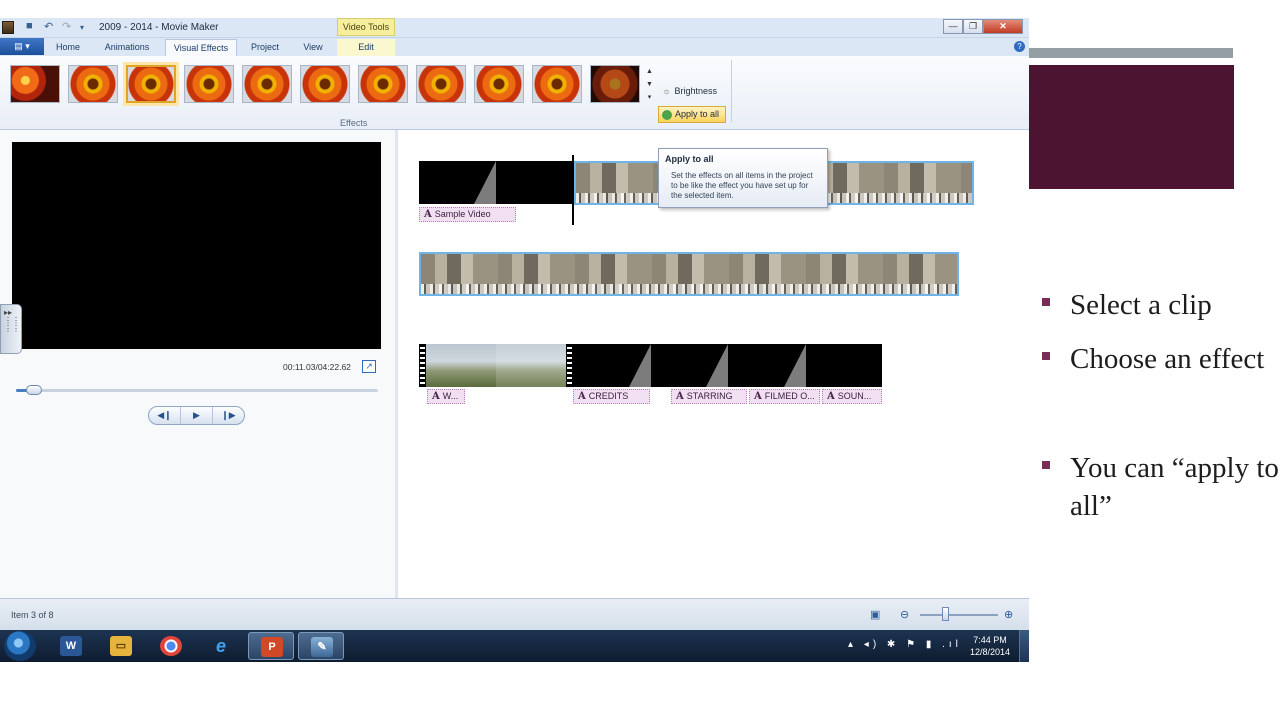 The image size is (1280, 720). Describe the element at coordinates (8, 27) in the screenshot. I see `app-icon` at that location.